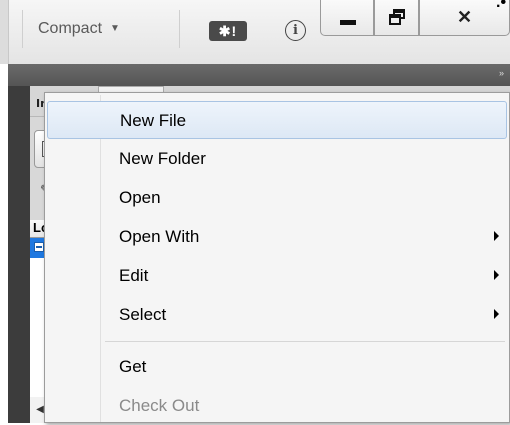  Describe the element at coordinates (347, 18) in the screenshot. I see `minimize-button` at that location.